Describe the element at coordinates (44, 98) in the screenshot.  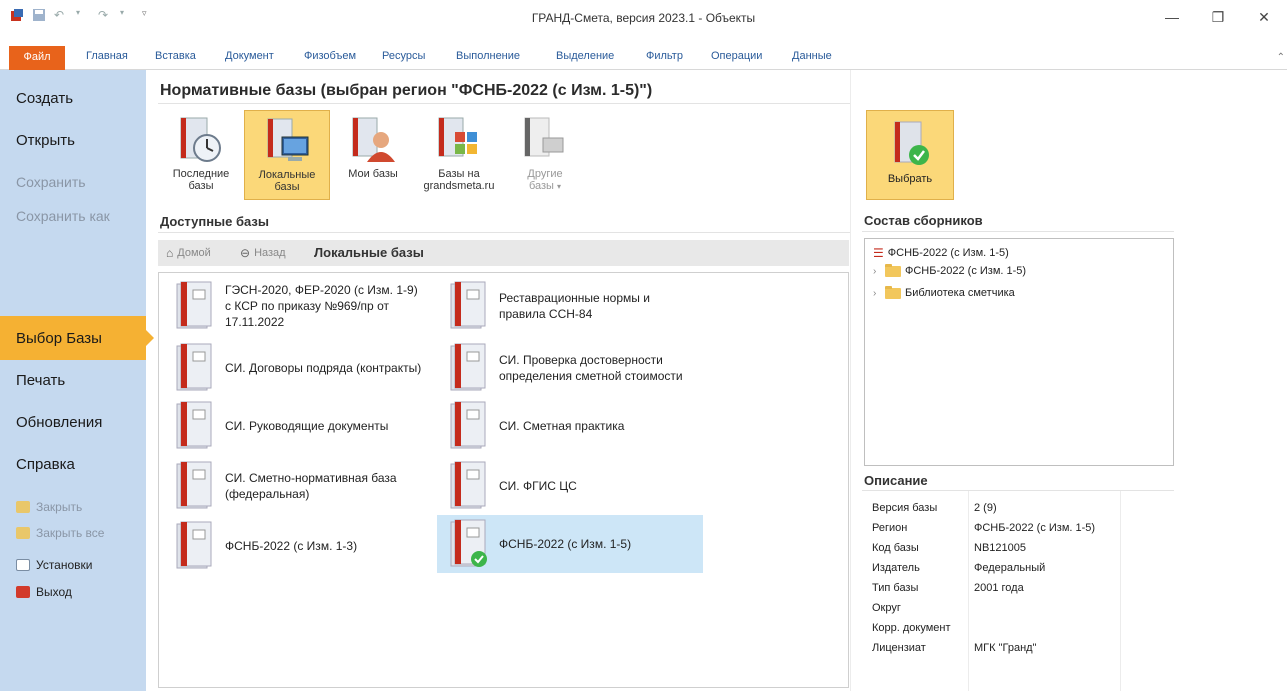
I see `nav-create: Создать` at that location.